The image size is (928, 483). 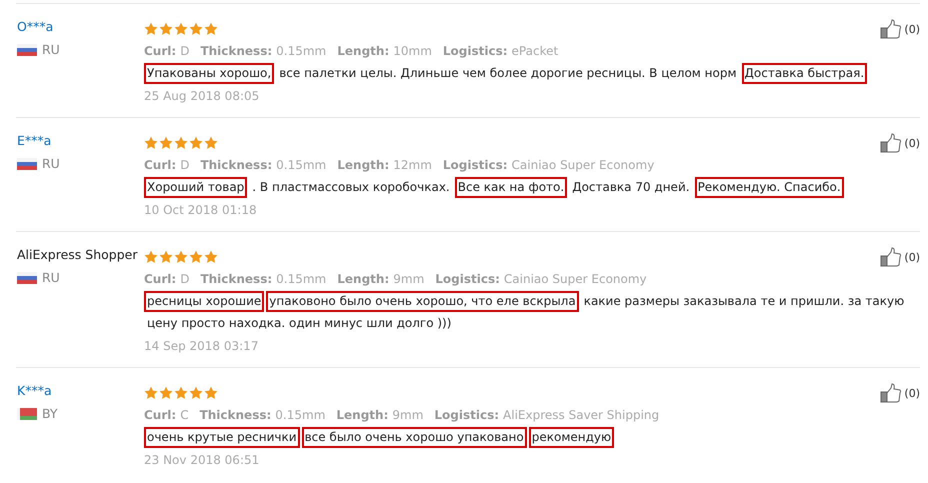 I want to click on attribute-value: ePacket, so click(x=535, y=51).